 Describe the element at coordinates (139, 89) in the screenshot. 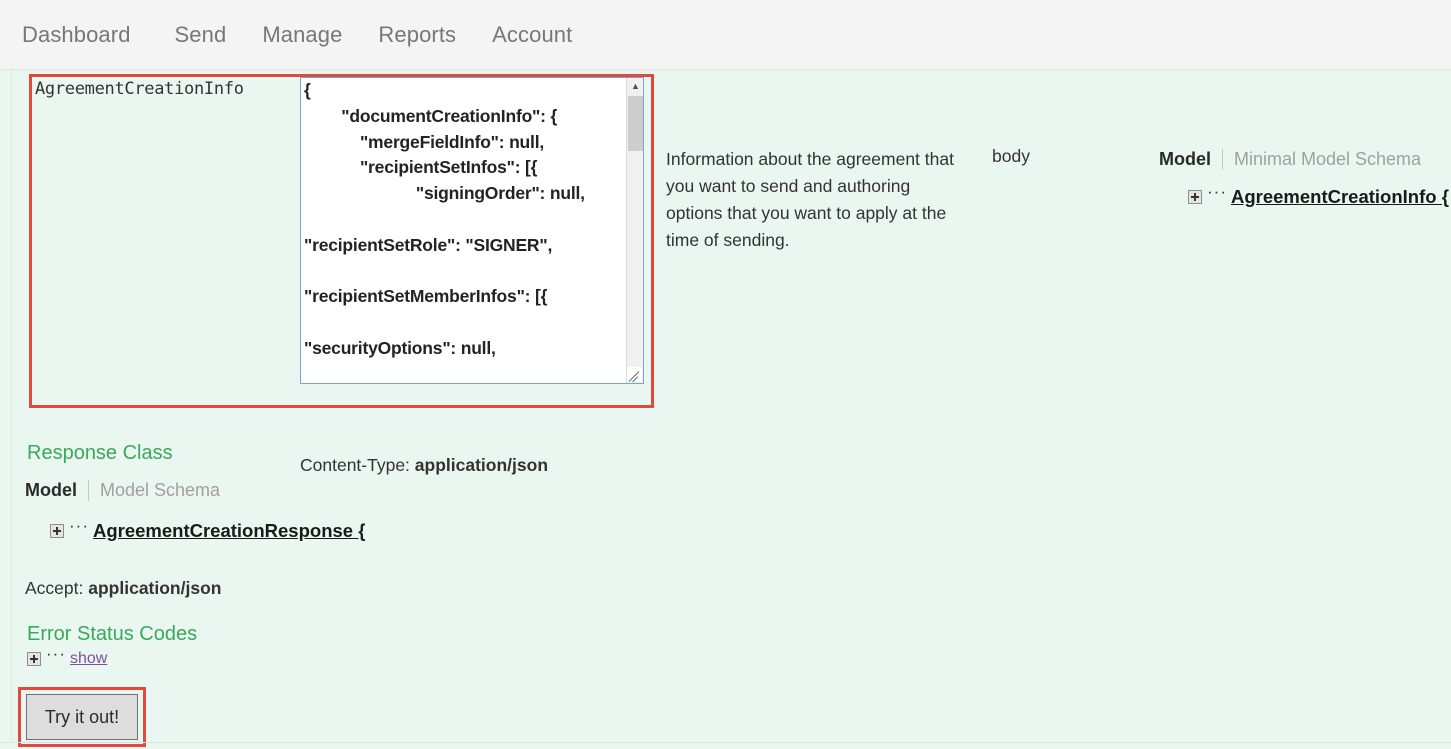

I see `parameter-name-label: AgreementCreationInfo` at that location.